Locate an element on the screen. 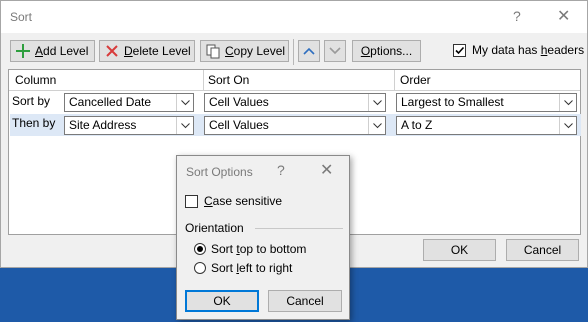 The width and height of the screenshot is (588, 322). order-dropdown: Largest to Smallest is located at coordinates (486, 102).